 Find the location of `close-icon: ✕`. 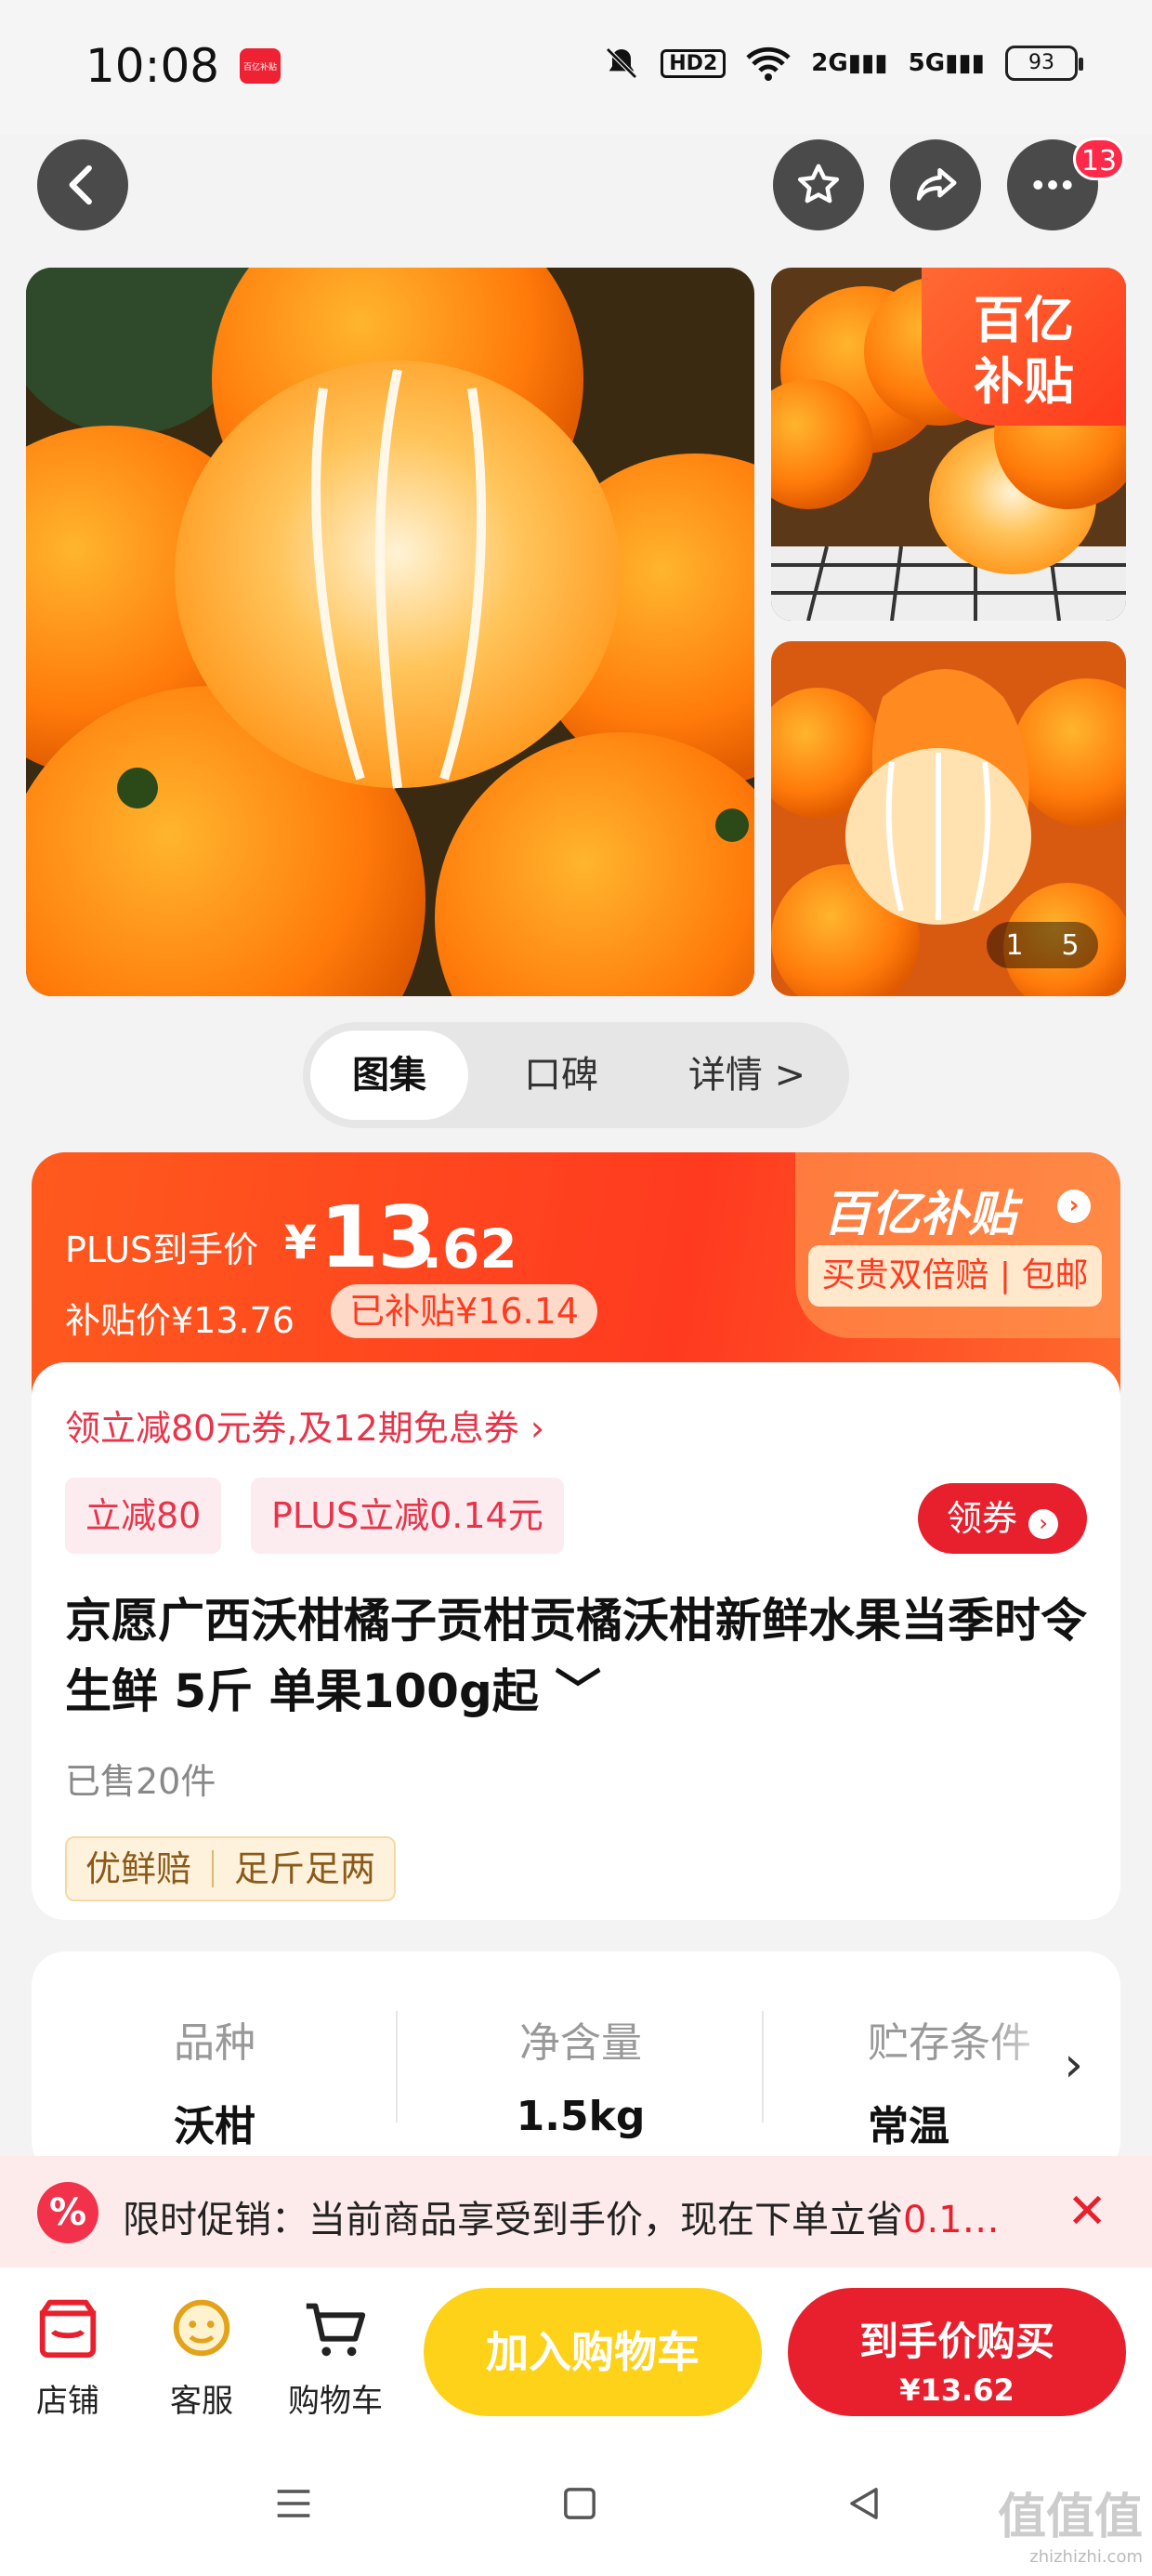

close-icon: ✕ is located at coordinates (1087, 2212).